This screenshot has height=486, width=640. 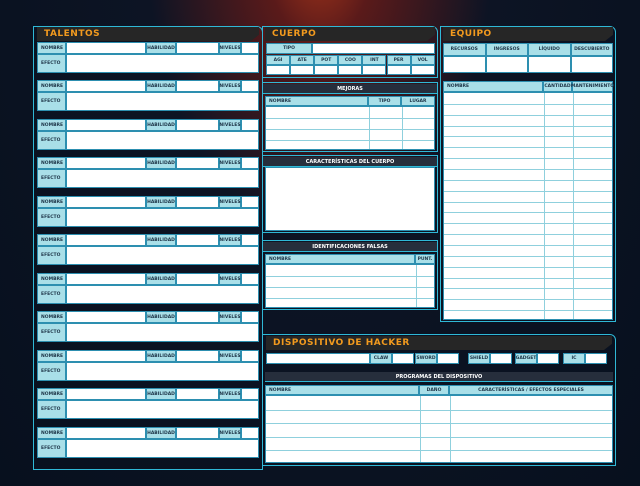 I want to click on equipo-top-0-field, so click(x=464, y=64).